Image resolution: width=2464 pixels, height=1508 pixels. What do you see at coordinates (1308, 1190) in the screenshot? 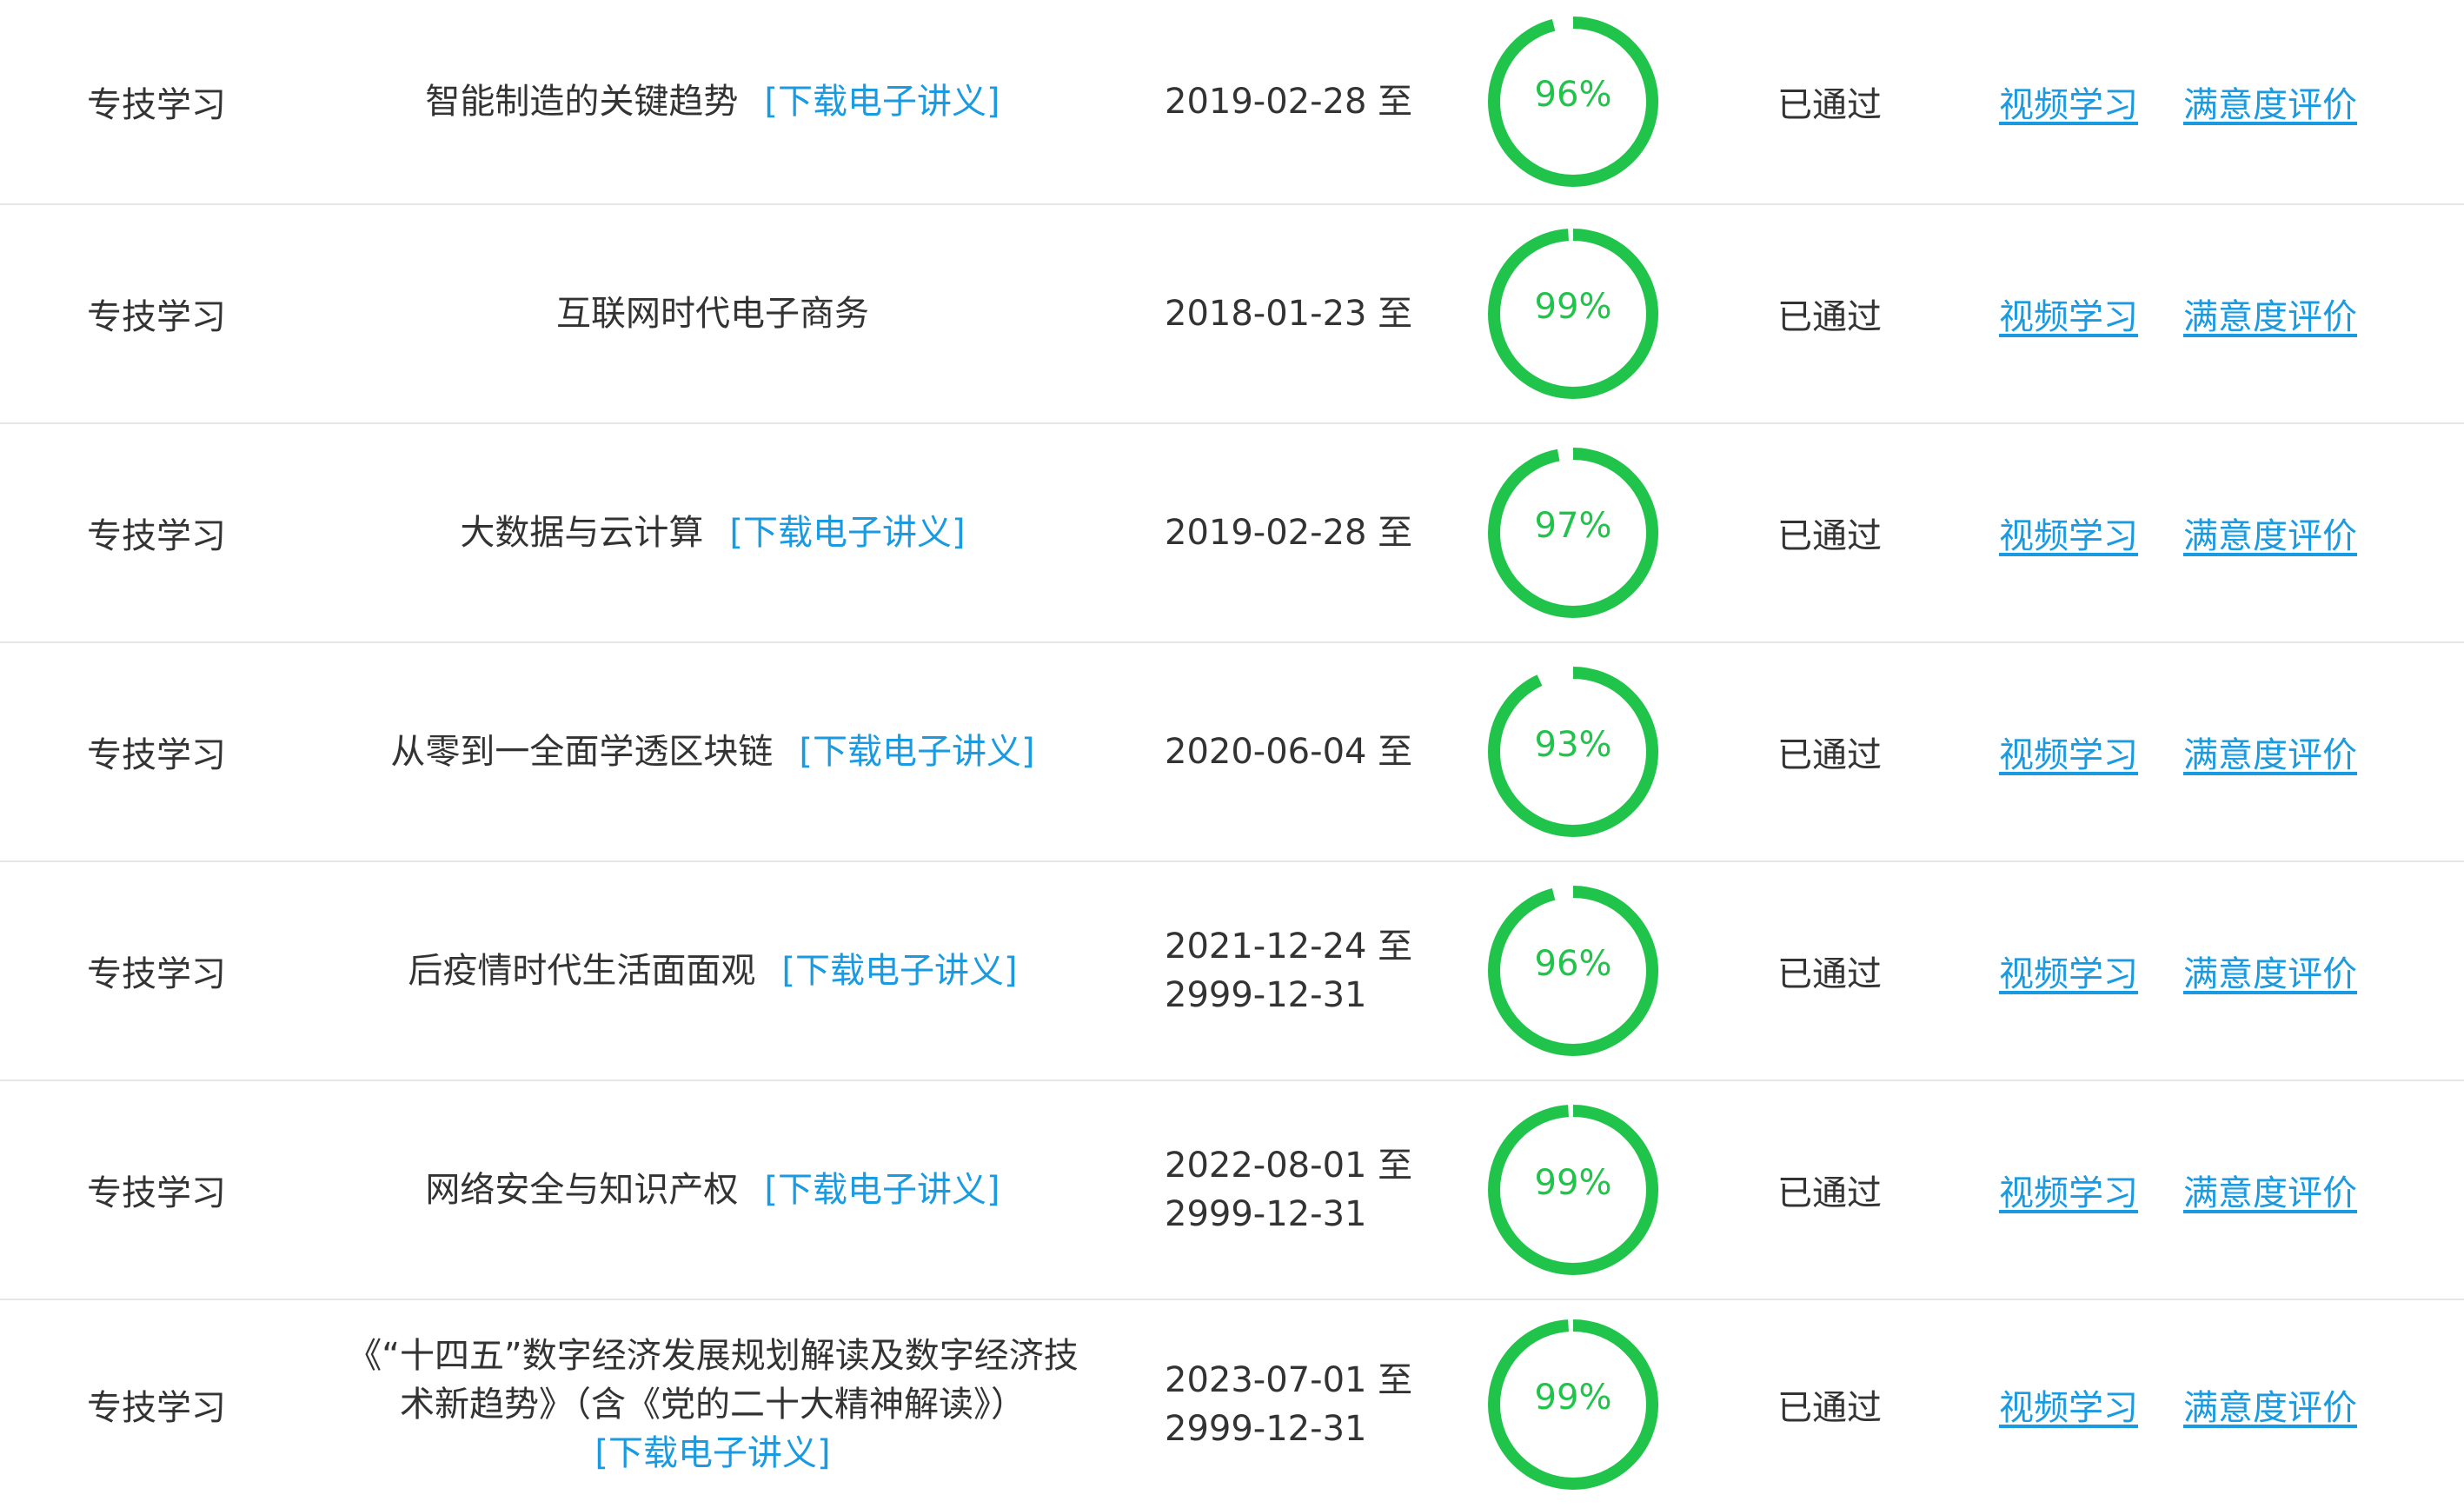
I see `date-range: 2022-08-01 至 2999-12-31` at bounding box center [1308, 1190].